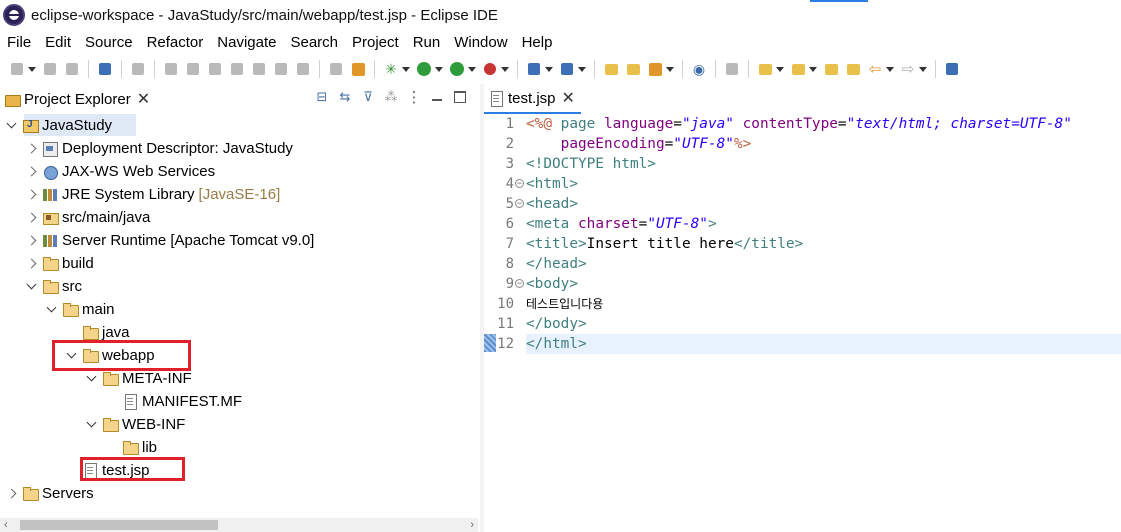  Describe the element at coordinates (853, 69) in the screenshot. I see `forward-history-icon` at that location.